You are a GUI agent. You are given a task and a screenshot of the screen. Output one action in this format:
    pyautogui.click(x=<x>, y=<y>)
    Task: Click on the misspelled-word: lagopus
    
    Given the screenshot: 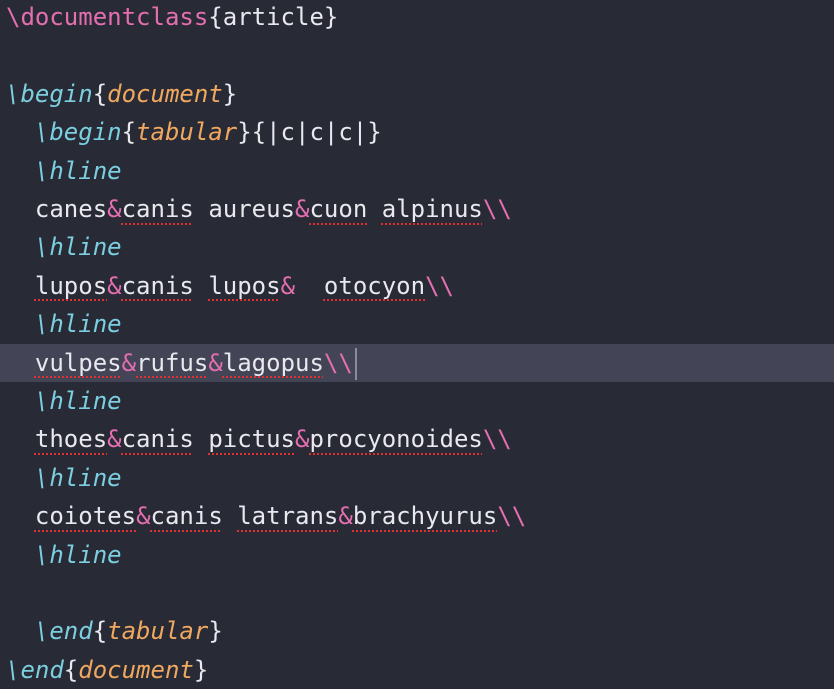 What is the action you would take?
    pyautogui.click(x=273, y=362)
    